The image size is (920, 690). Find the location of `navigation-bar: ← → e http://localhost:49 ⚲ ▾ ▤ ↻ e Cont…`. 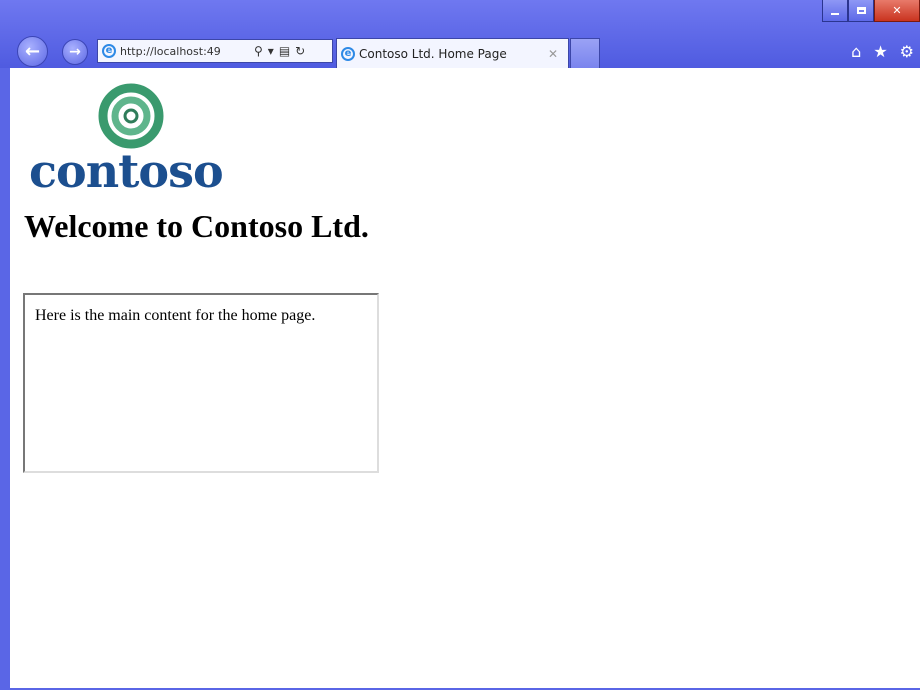

navigation-bar: ← → e http://localhost:49 ⚲ ▾ ▤ ↻ e Cont… is located at coordinates (460, 51).